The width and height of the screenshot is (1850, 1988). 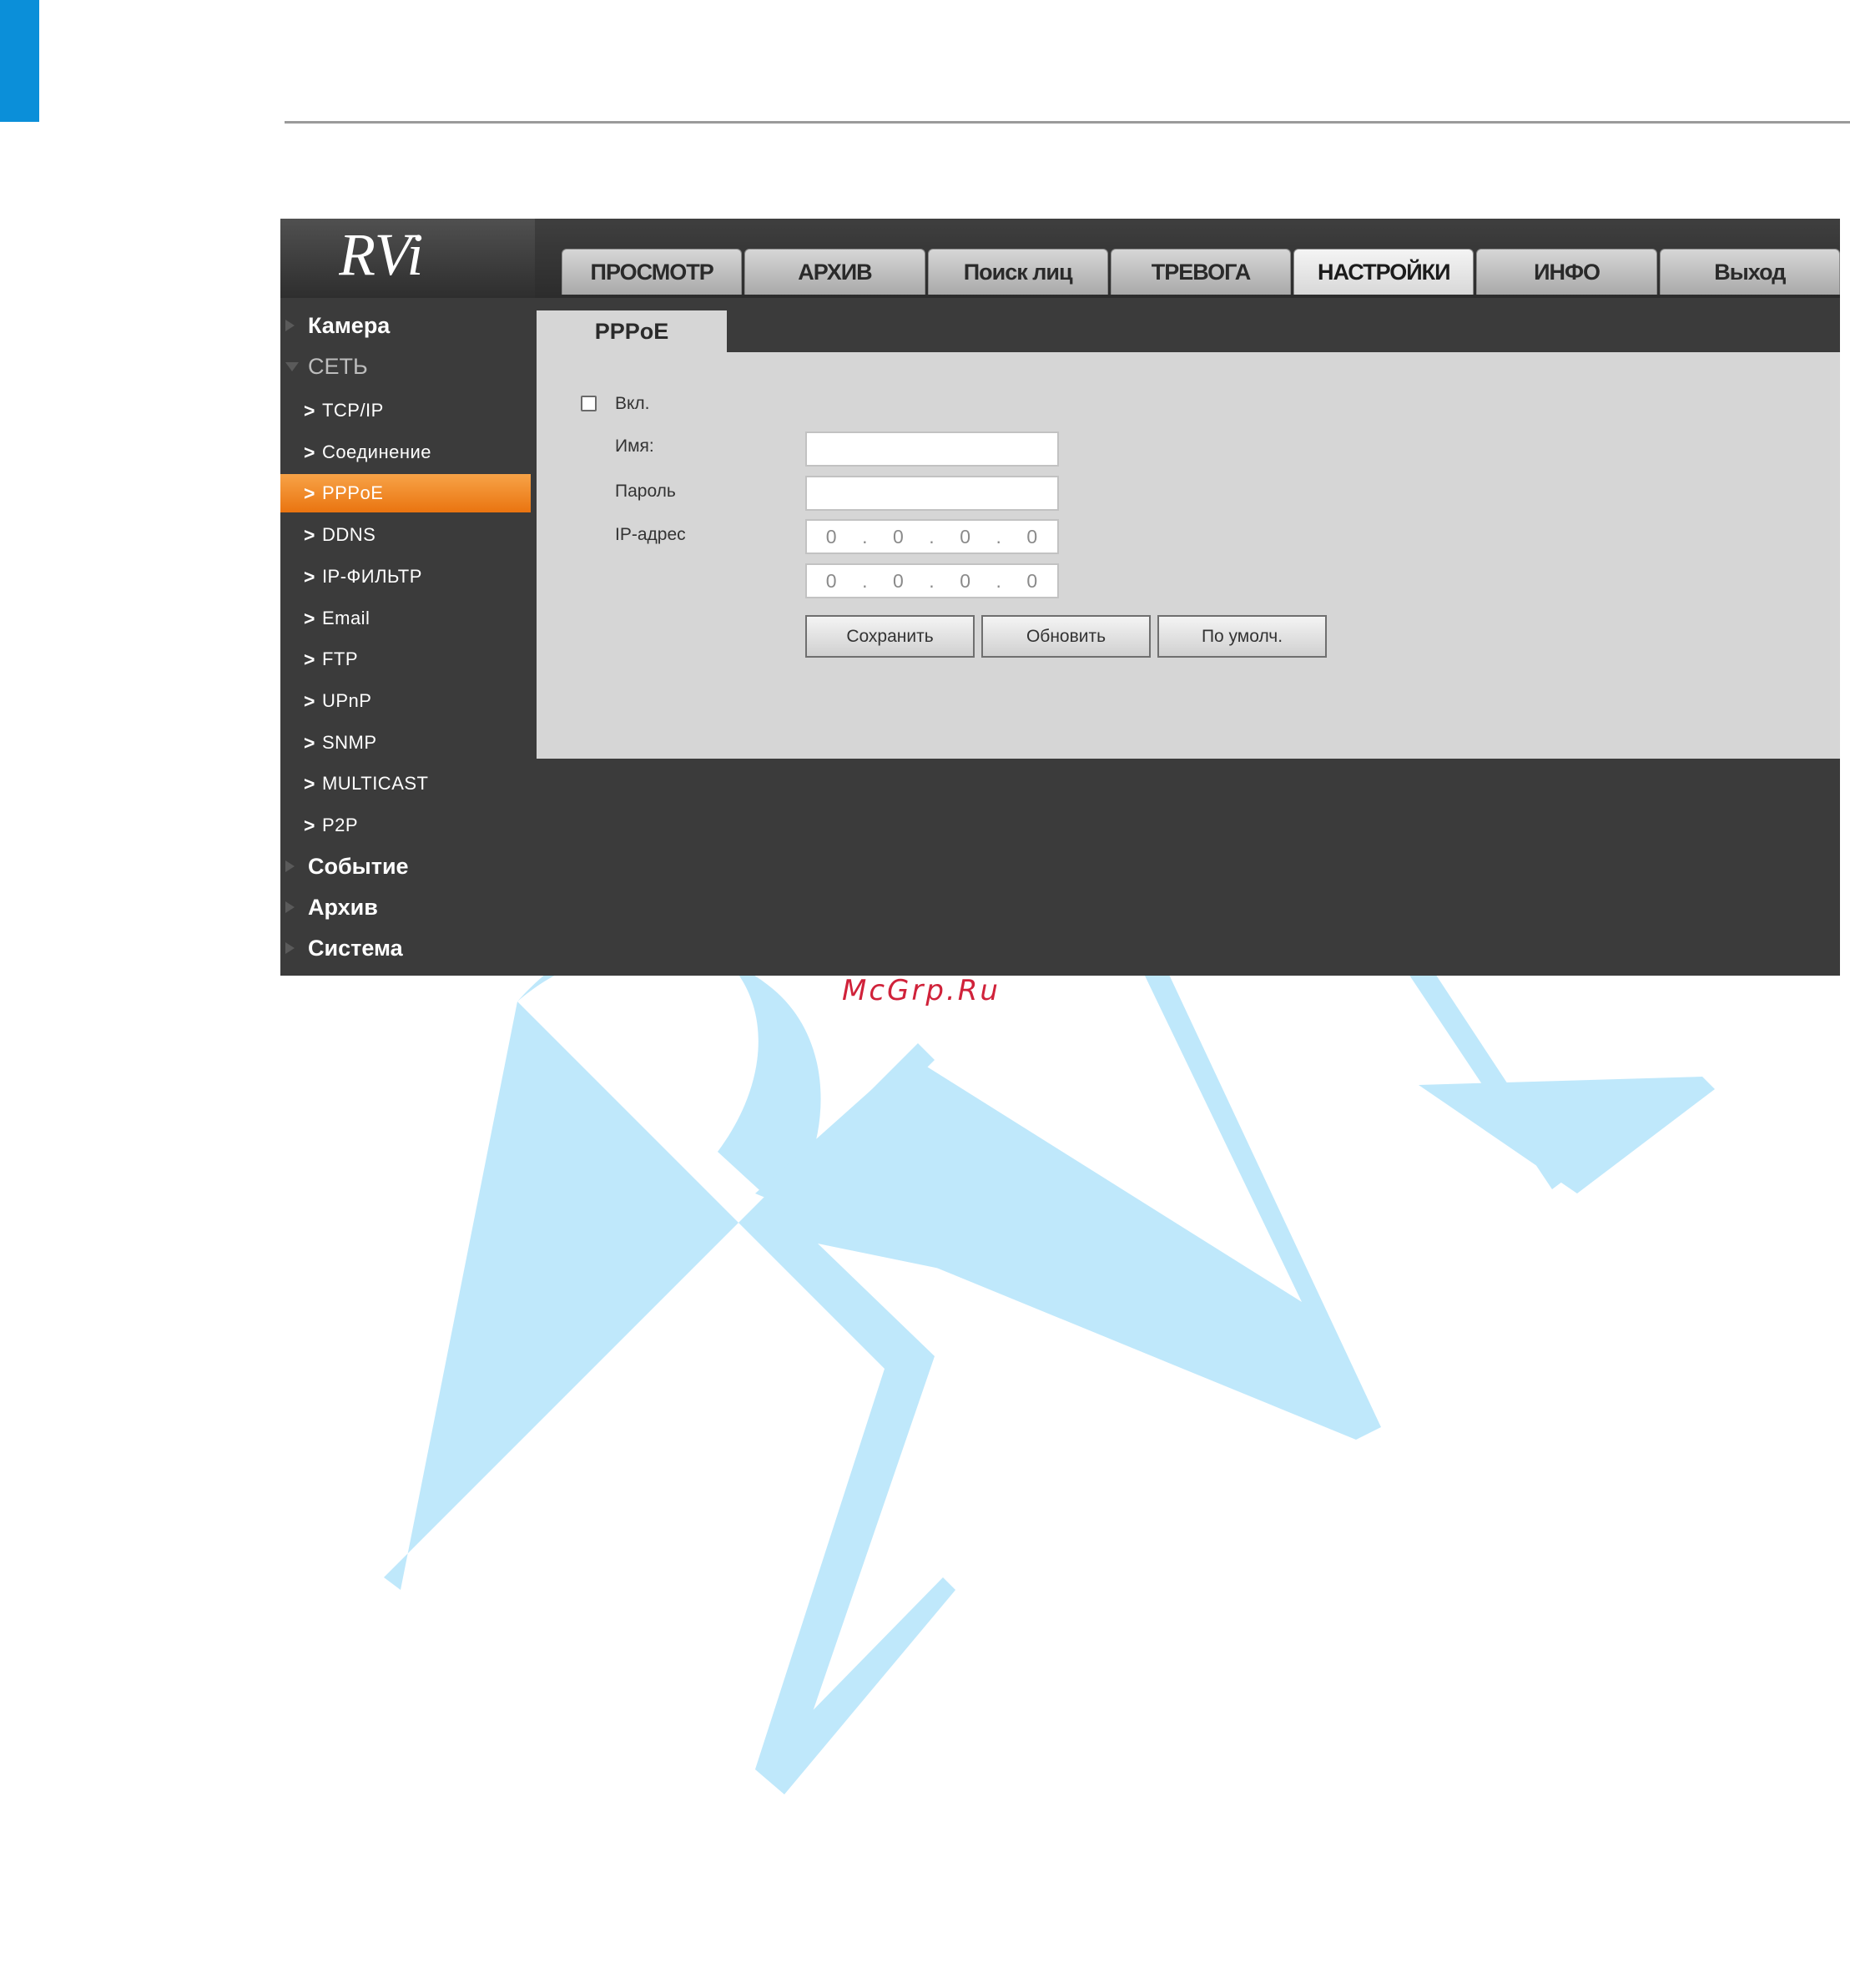 What do you see at coordinates (652, 272) in the screenshot?
I see `tab-view: ПРОСМОТР` at bounding box center [652, 272].